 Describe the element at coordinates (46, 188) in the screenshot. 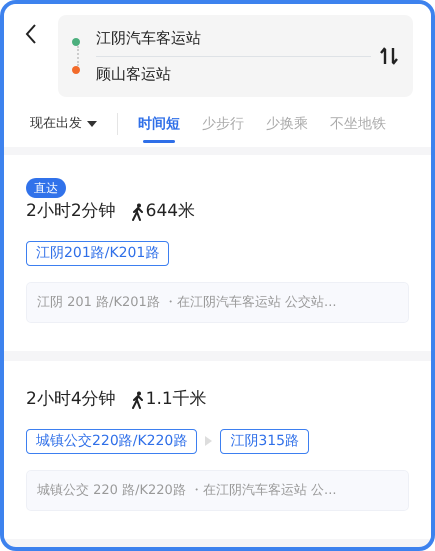

I see `direct-badge: 直达` at that location.